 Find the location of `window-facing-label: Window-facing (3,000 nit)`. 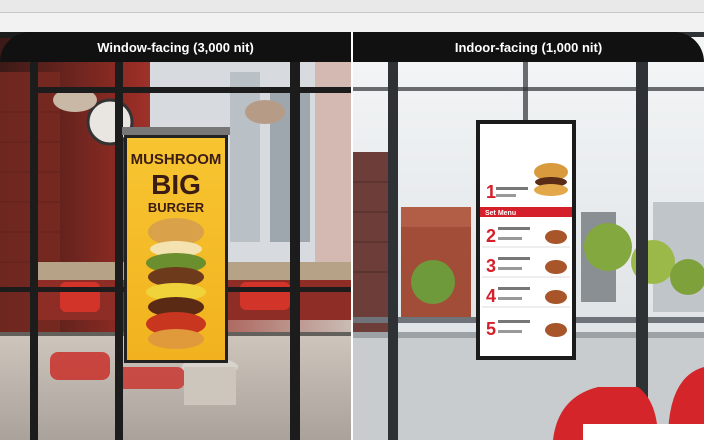

window-facing-label: Window-facing (3,000 nit) is located at coordinates (175, 47).